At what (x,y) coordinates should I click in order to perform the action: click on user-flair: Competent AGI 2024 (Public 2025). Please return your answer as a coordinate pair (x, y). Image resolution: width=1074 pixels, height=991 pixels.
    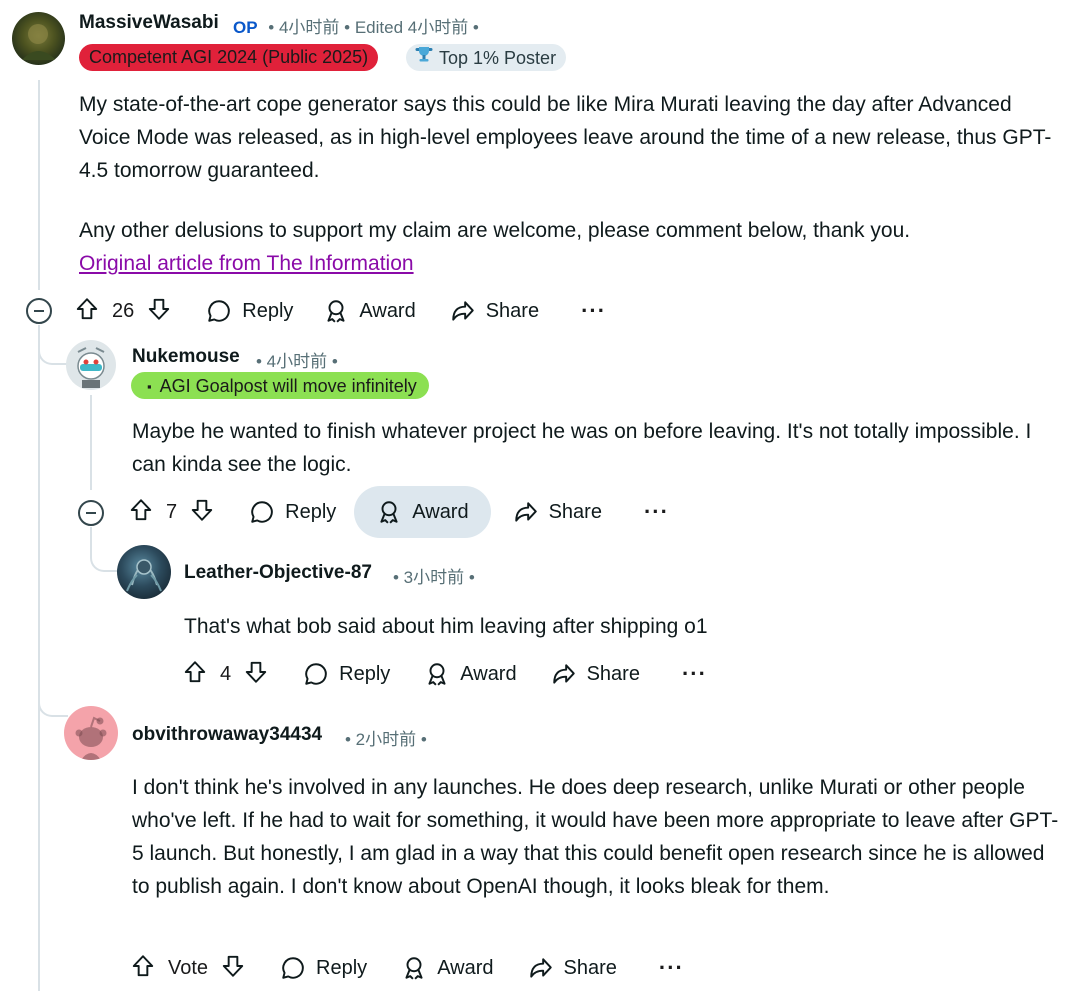
    Looking at the image, I should click on (229, 57).